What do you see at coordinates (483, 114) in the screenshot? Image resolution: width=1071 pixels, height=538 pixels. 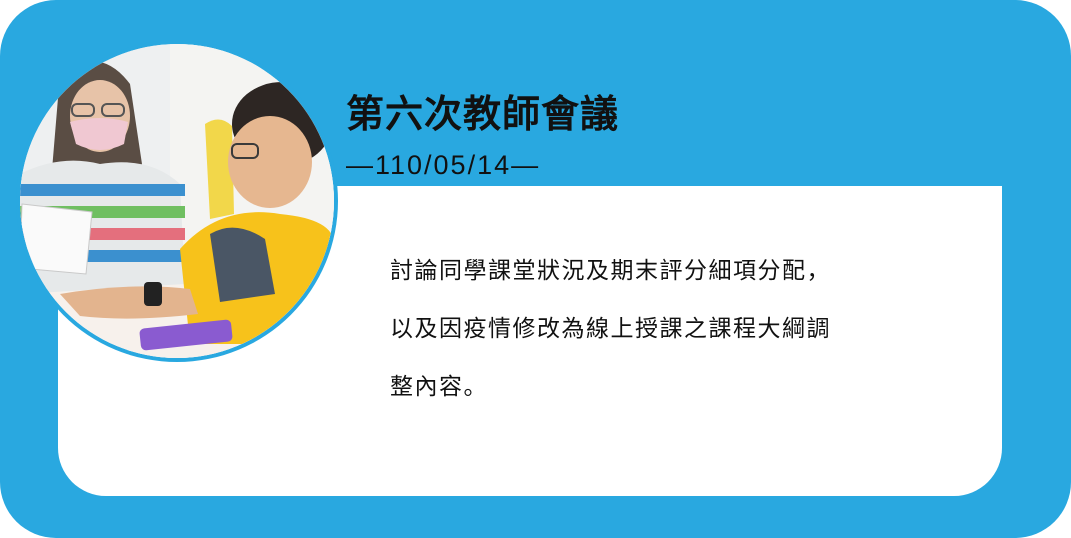 I see `meeting-title: 第六次教師會議` at bounding box center [483, 114].